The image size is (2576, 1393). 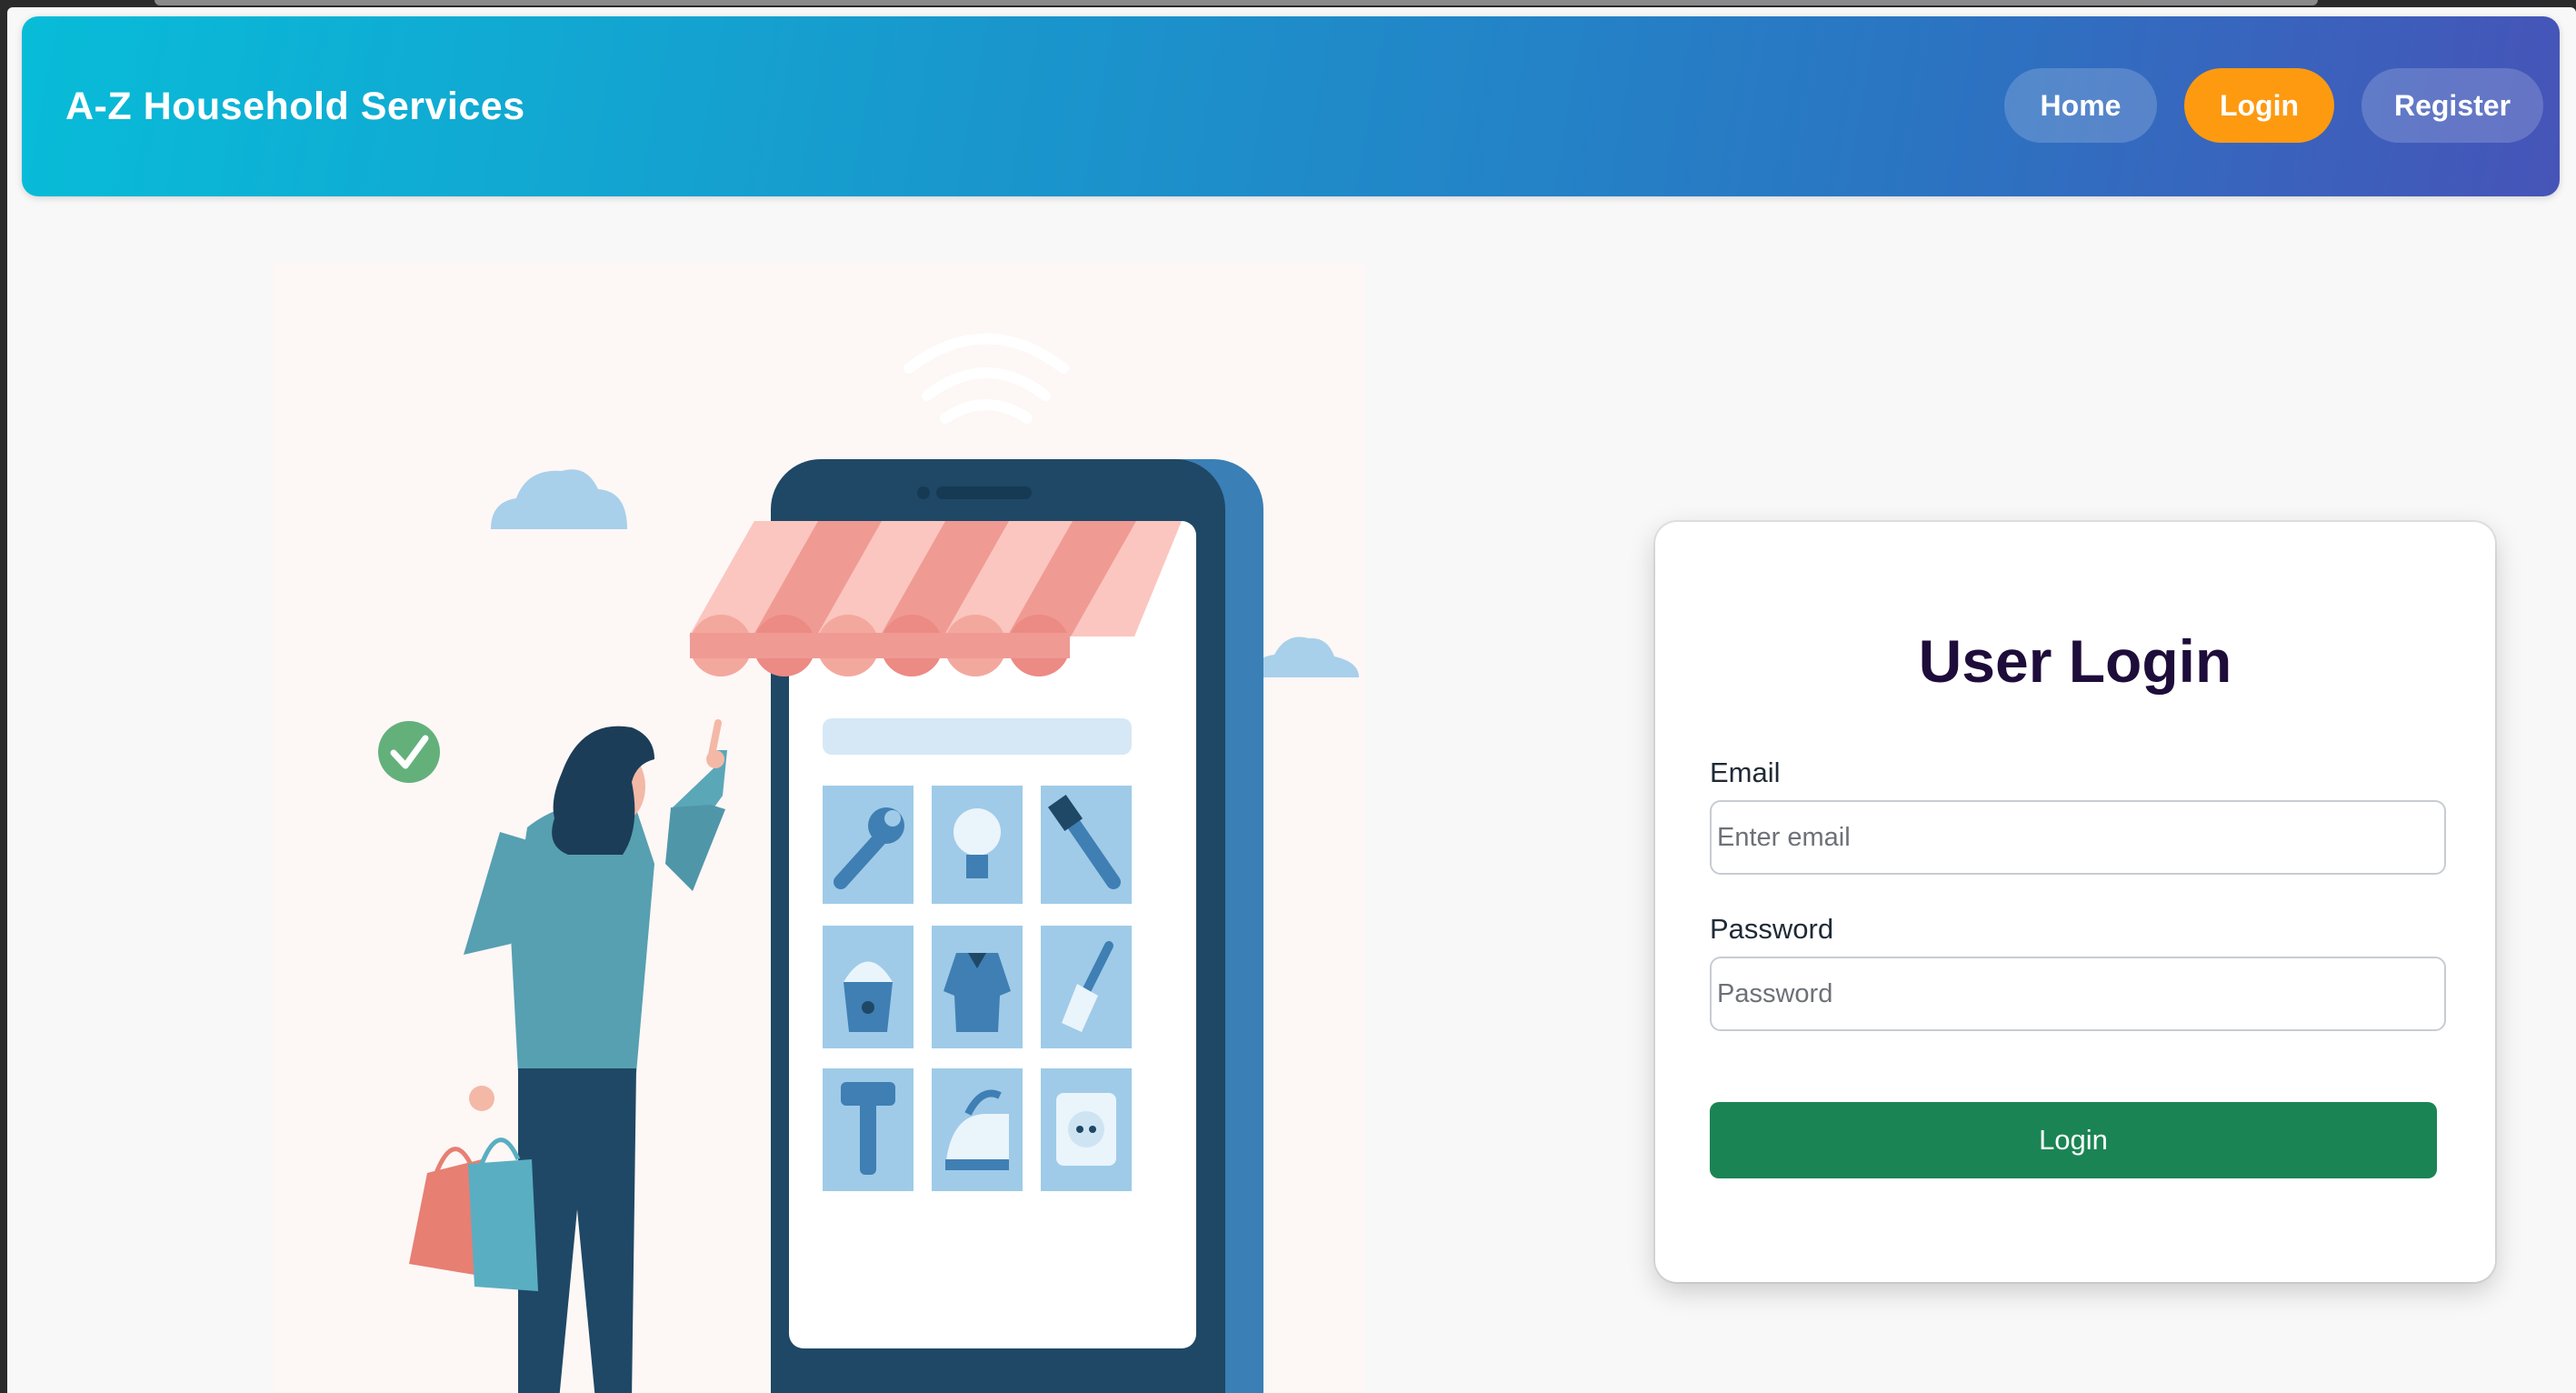 What do you see at coordinates (1236, 3) in the screenshot?
I see `browser-top-strip` at bounding box center [1236, 3].